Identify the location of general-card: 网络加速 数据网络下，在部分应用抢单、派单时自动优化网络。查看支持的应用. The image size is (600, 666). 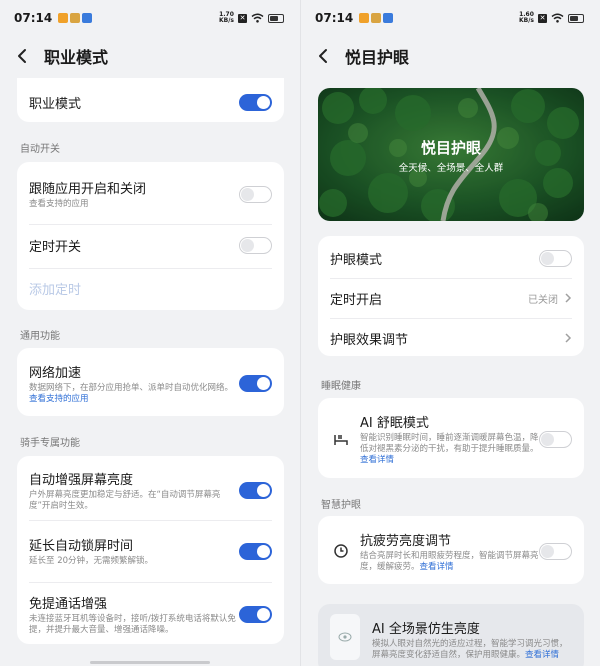
(150, 382).